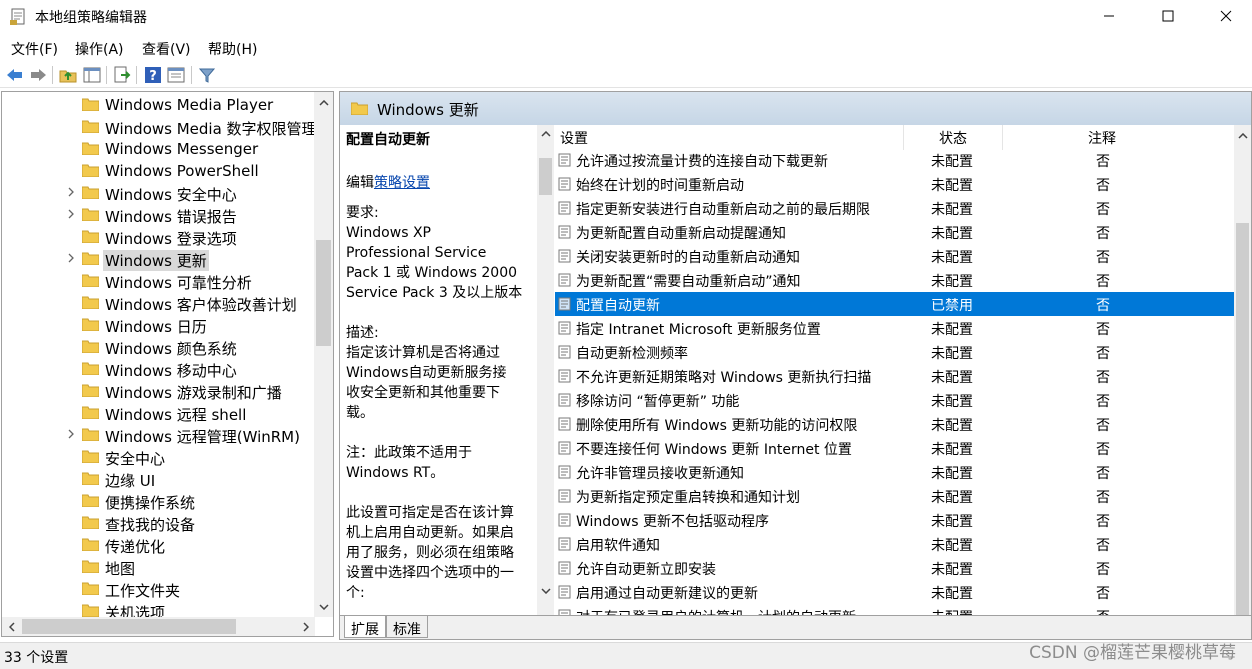 This screenshot has height=669, width=1252. Describe the element at coordinates (660, 186) in the screenshot. I see `setting-name: 始终在计划的时间重新启动` at that location.